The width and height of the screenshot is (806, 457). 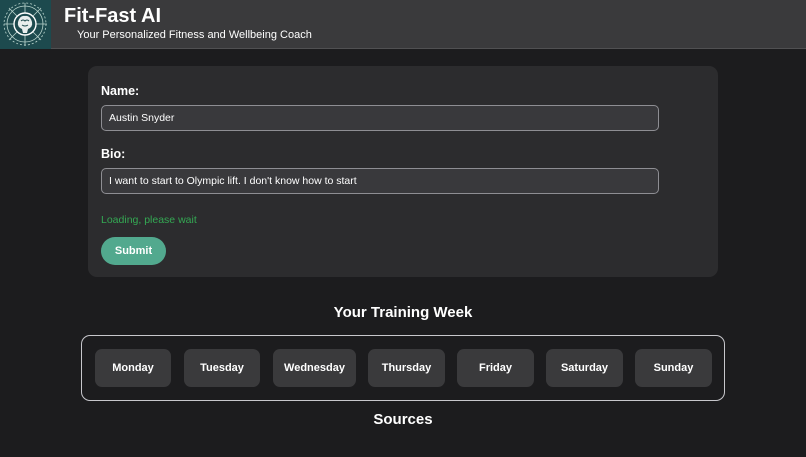 I want to click on submit-button: Submit, so click(x=133, y=251).